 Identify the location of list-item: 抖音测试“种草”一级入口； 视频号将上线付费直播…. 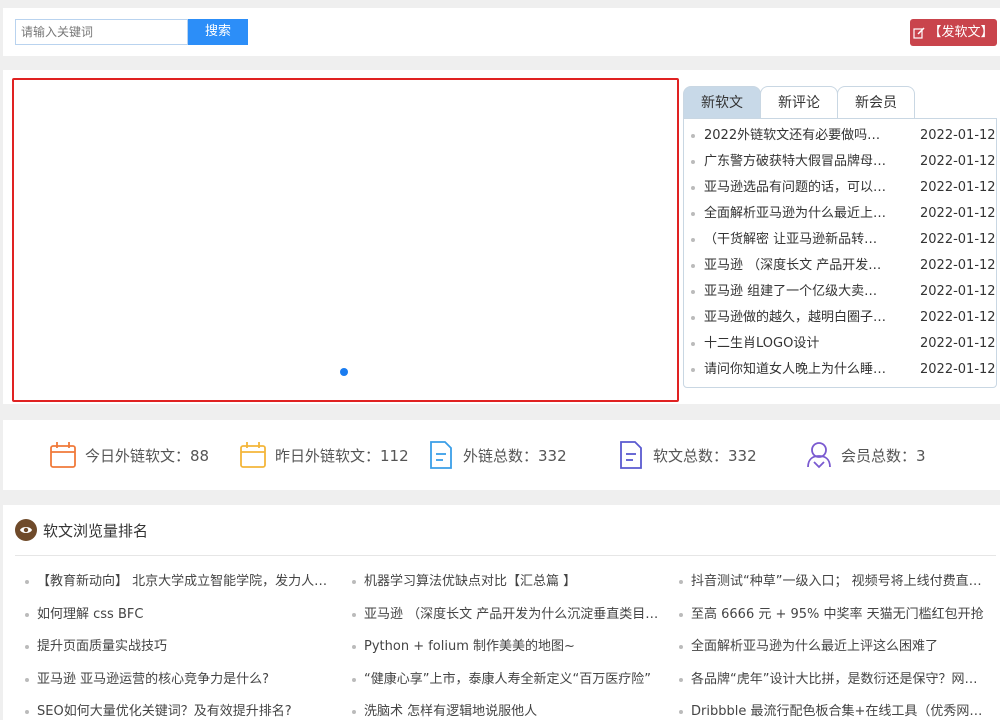
(834, 585).